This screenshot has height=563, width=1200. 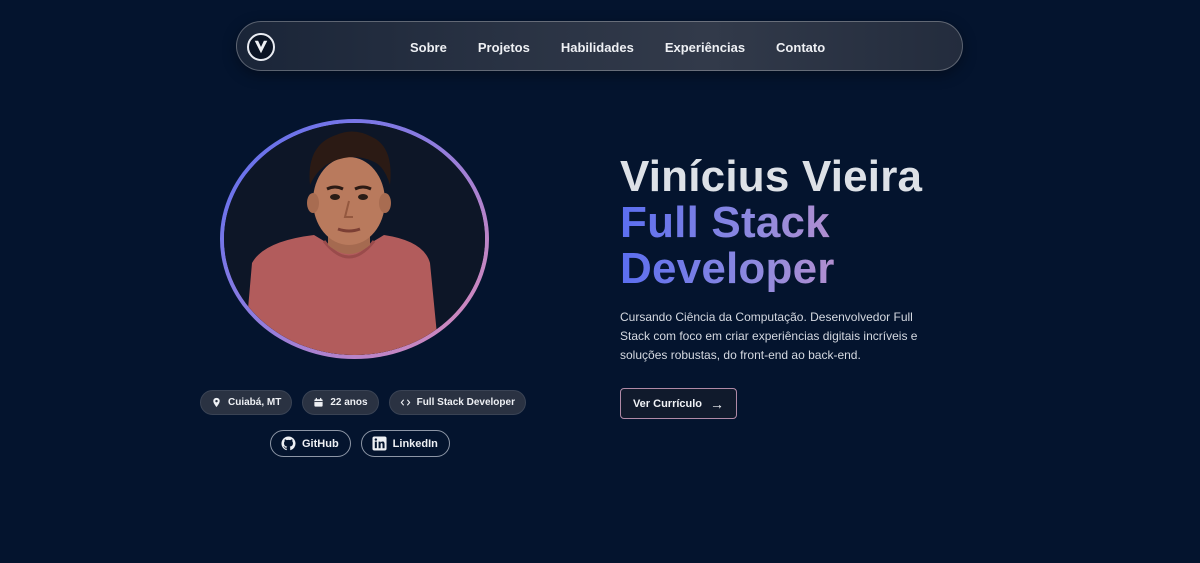 I want to click on role-label: Full Stack Developer, so click(x=465, y=402).